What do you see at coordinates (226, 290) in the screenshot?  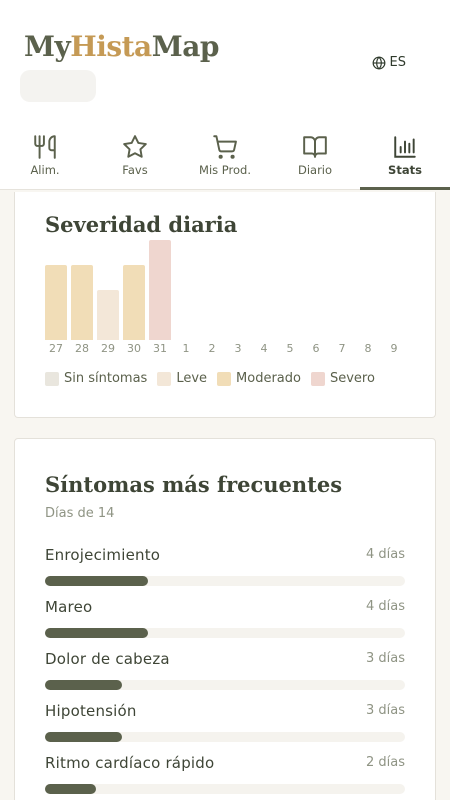 I see `severity-chart` at bounding box center [226, 290].